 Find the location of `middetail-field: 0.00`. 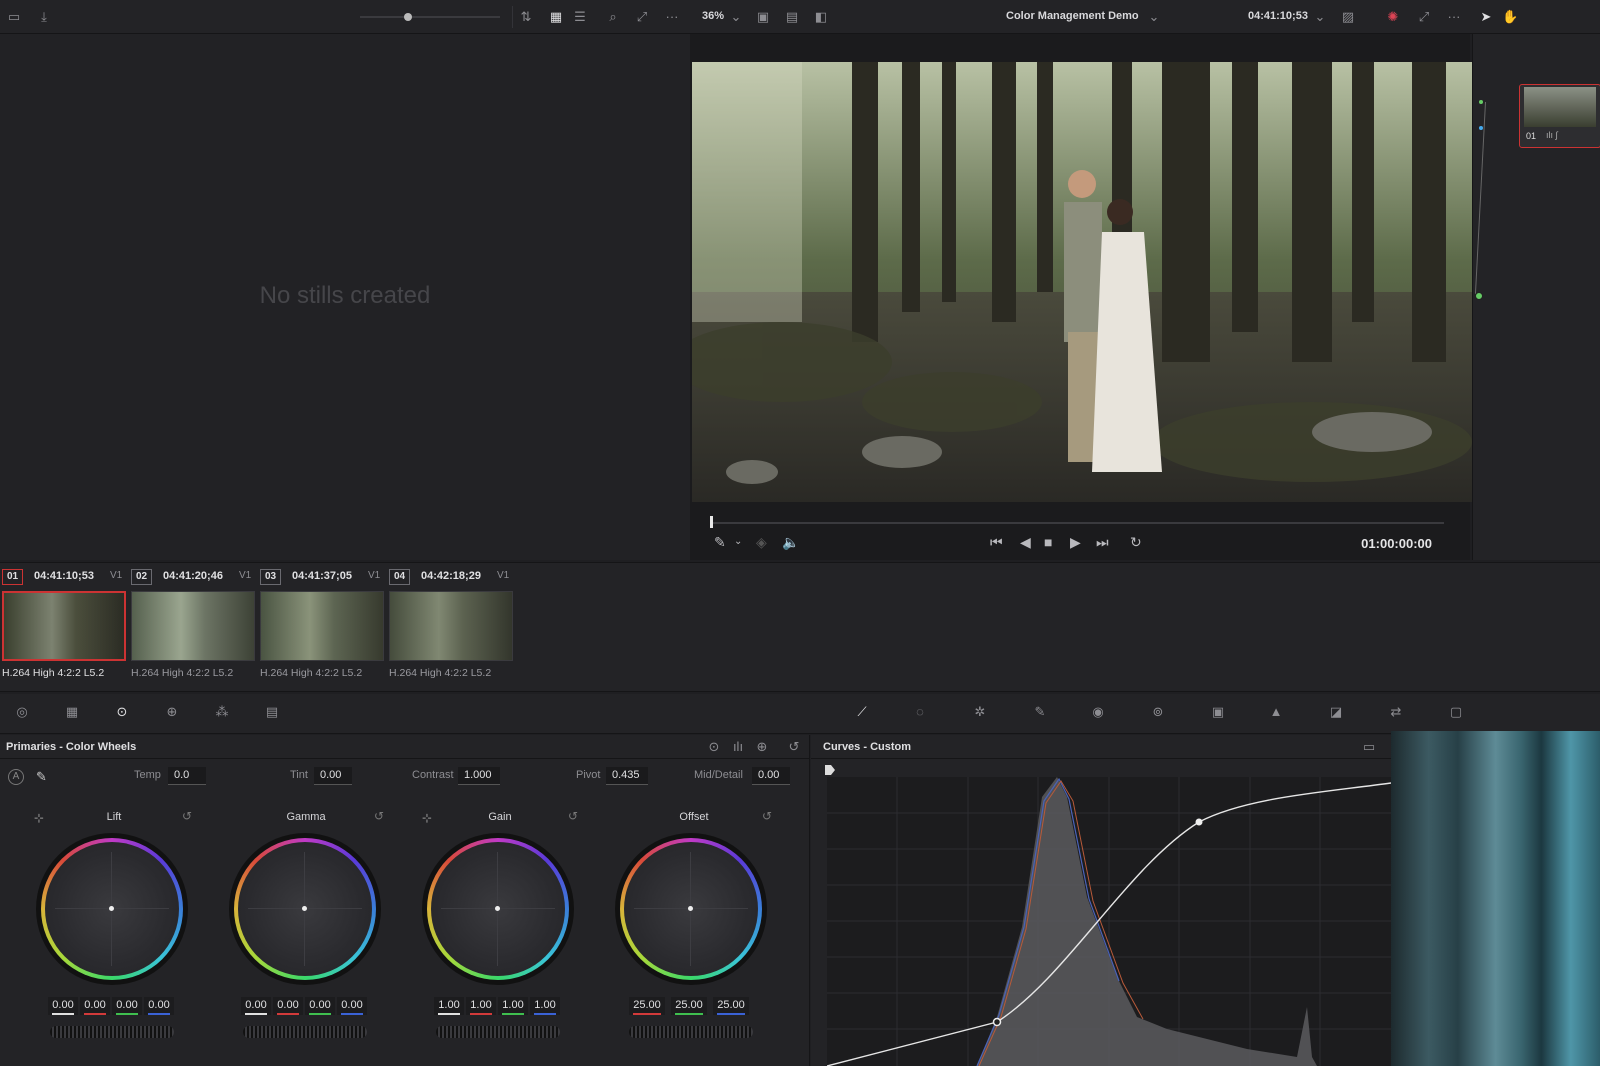

middetail-field: 0.00 is located at coordinates (771, 776).